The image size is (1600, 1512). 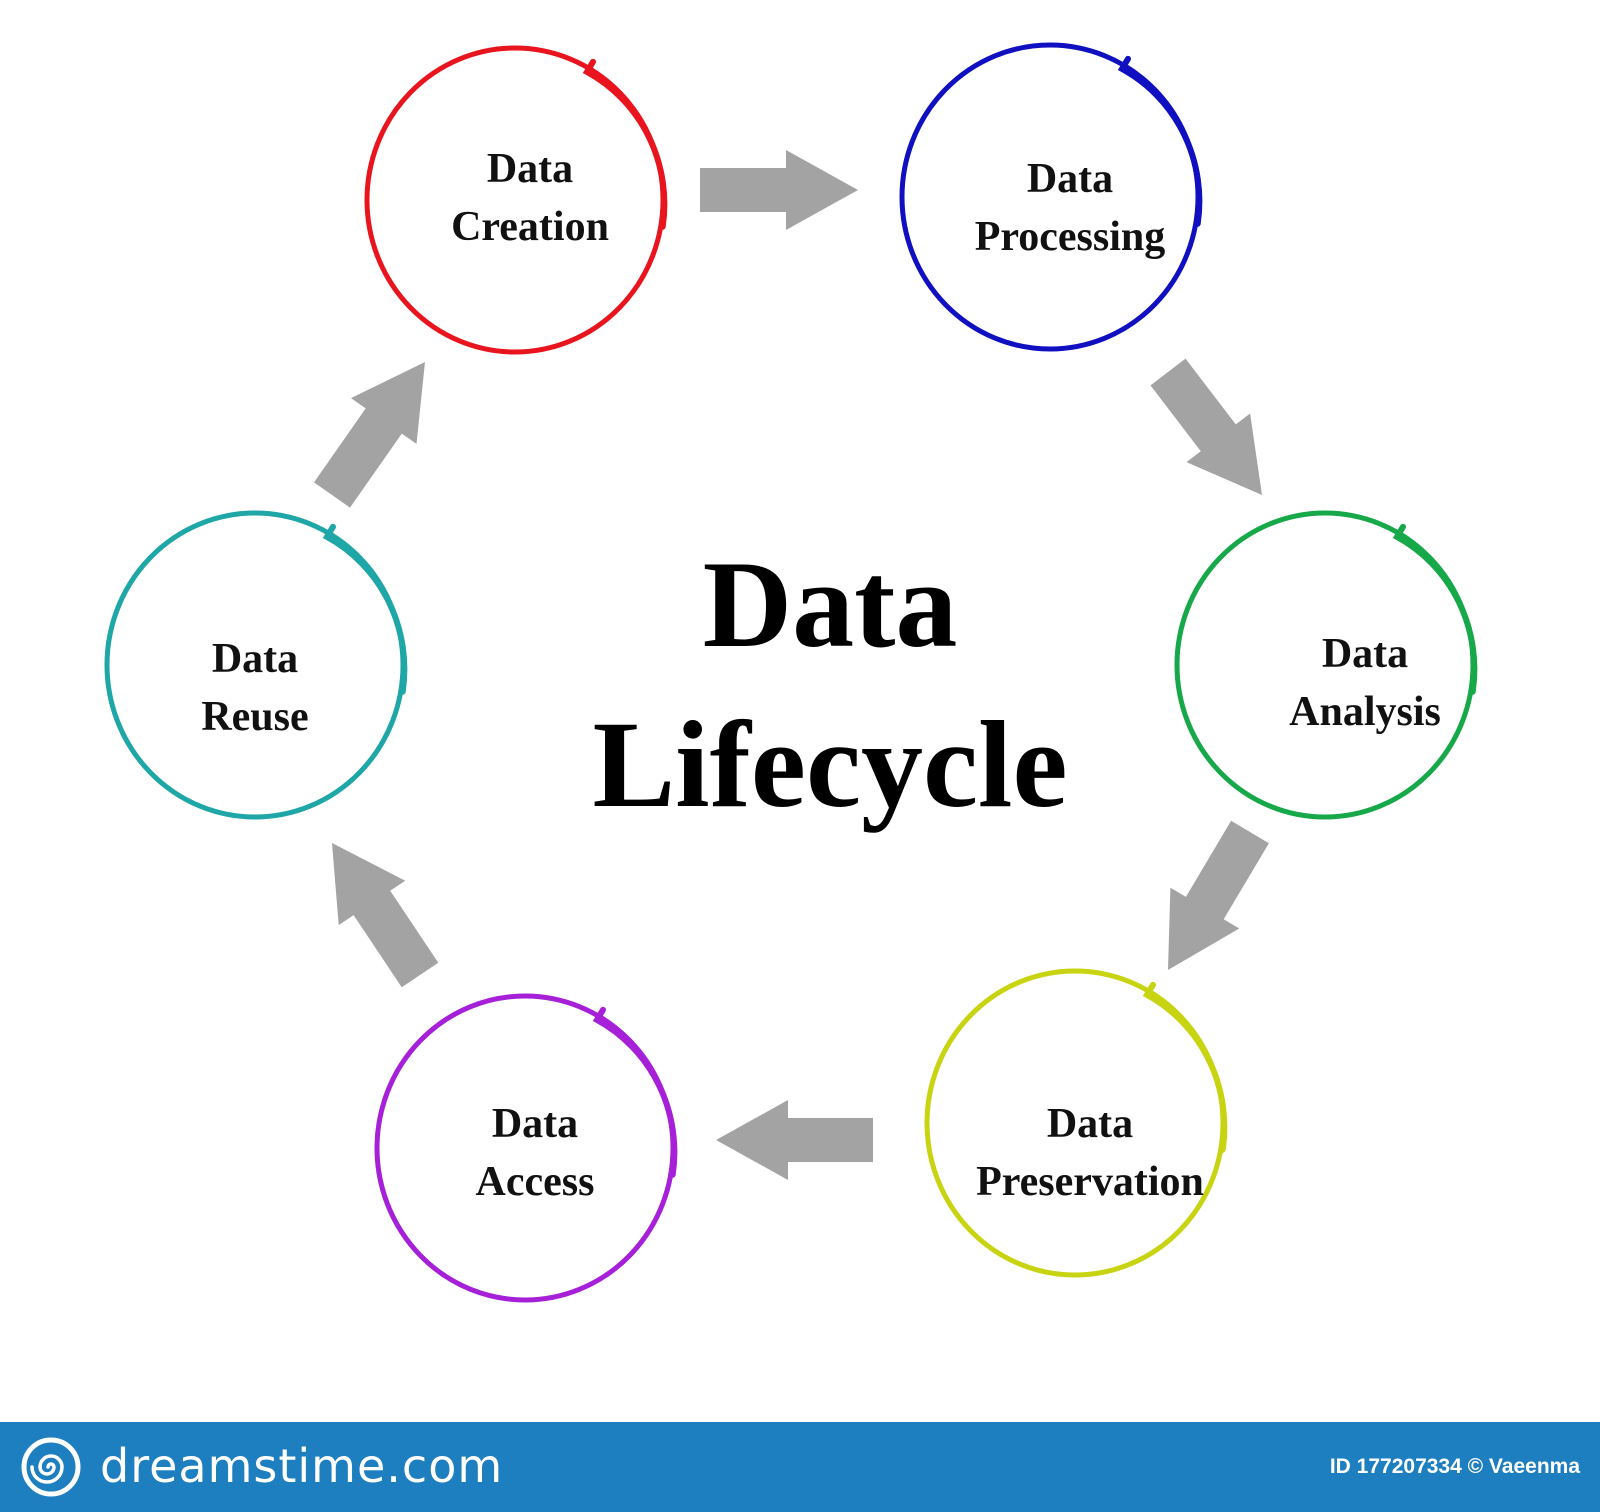 What do you see at coordinates (1365, 683) in the screenshot?
I see `node-label-analysis: Data Analysis` at bounding box center [1365, 683].